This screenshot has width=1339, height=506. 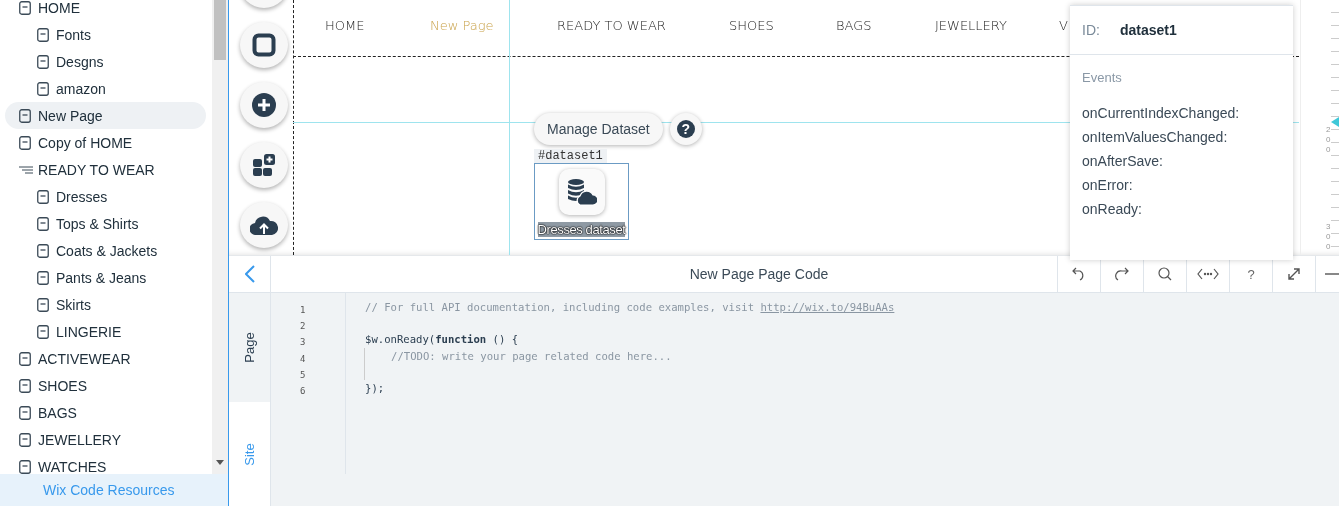 I want to click on id-value: dataset1, so click(x=1148, y=30).